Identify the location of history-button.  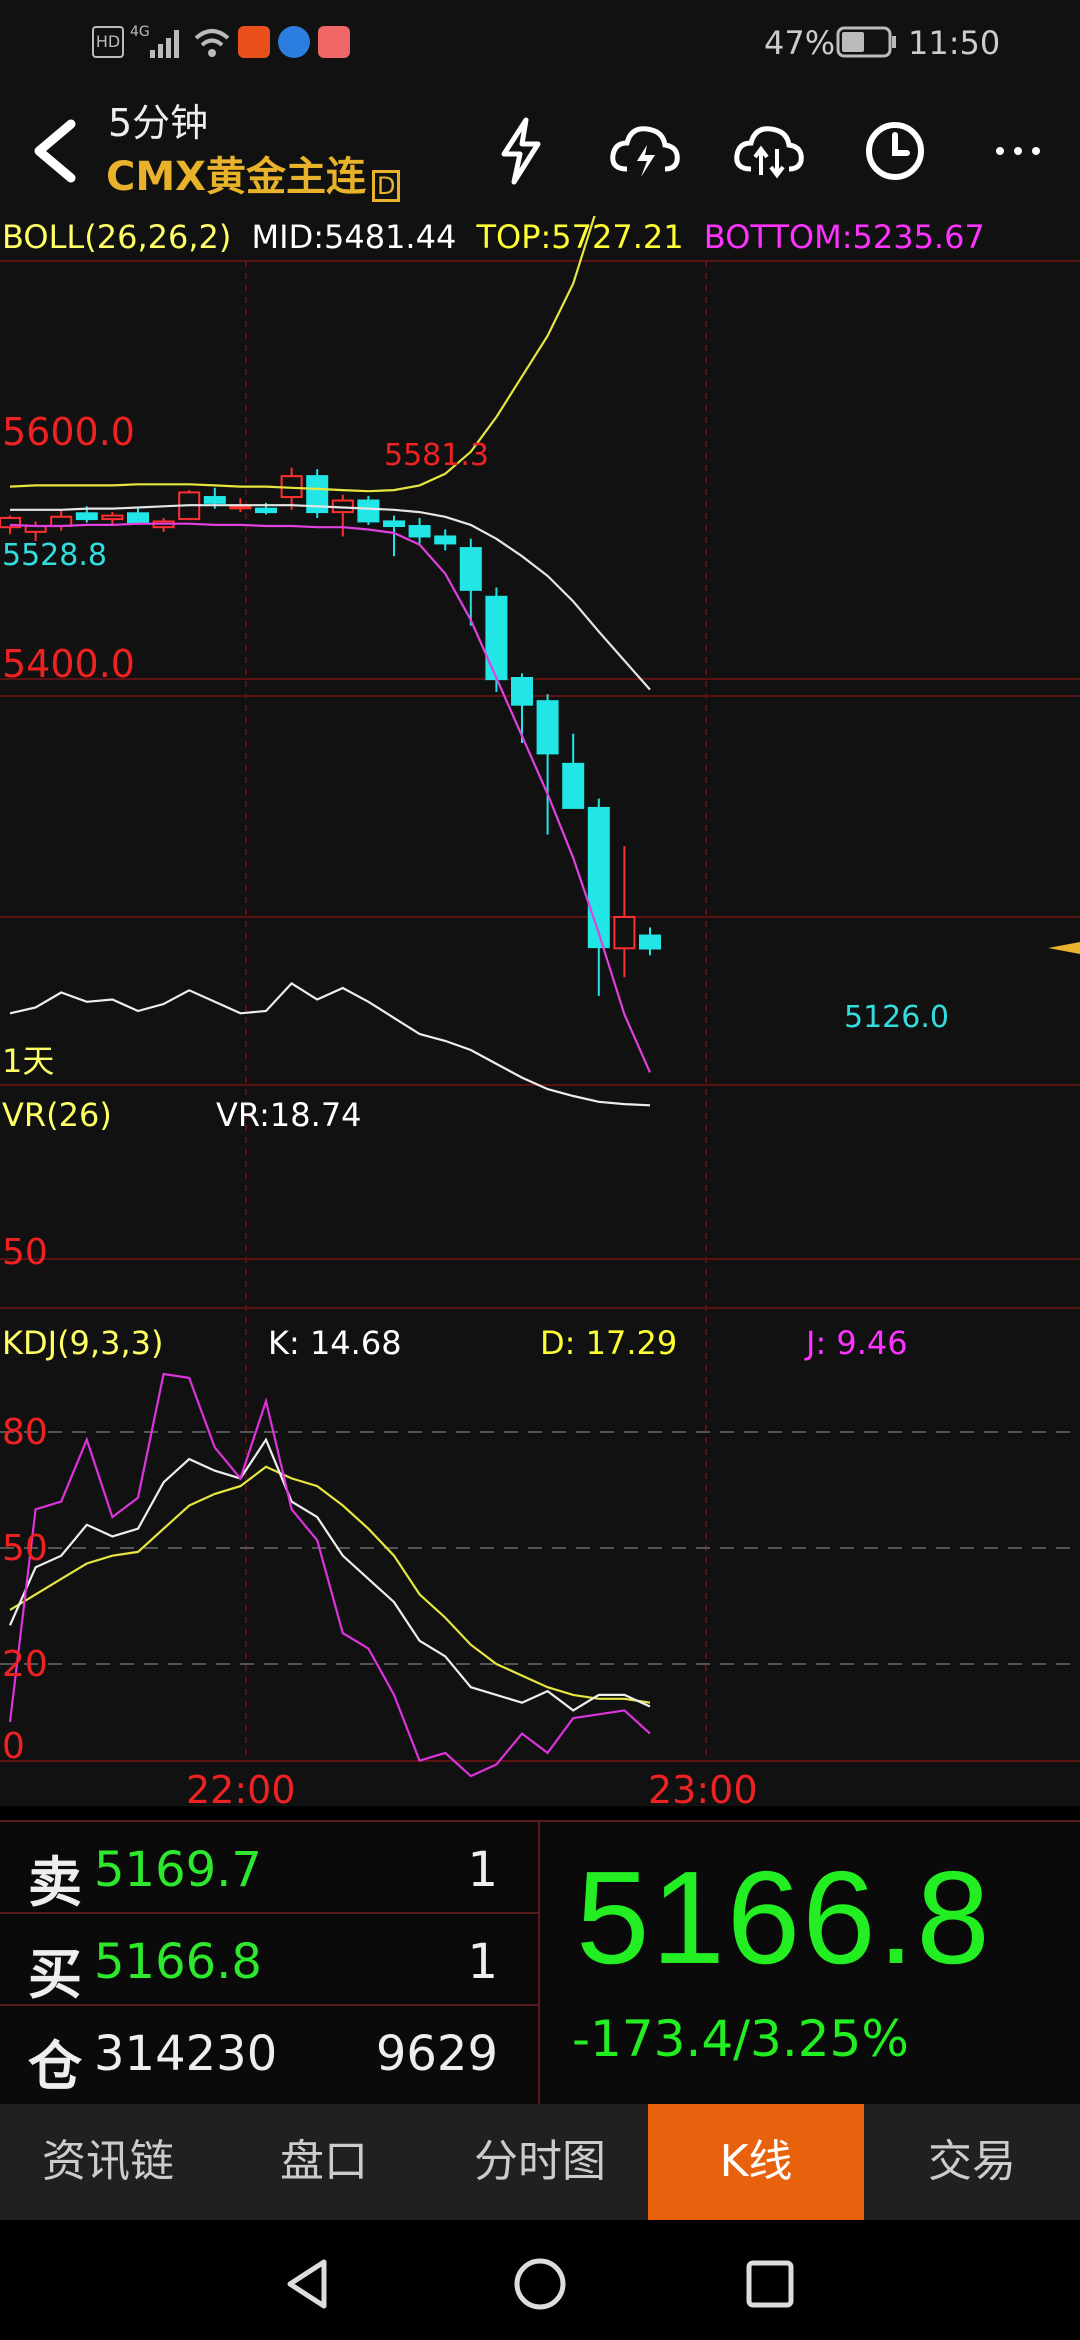
(895, 151).